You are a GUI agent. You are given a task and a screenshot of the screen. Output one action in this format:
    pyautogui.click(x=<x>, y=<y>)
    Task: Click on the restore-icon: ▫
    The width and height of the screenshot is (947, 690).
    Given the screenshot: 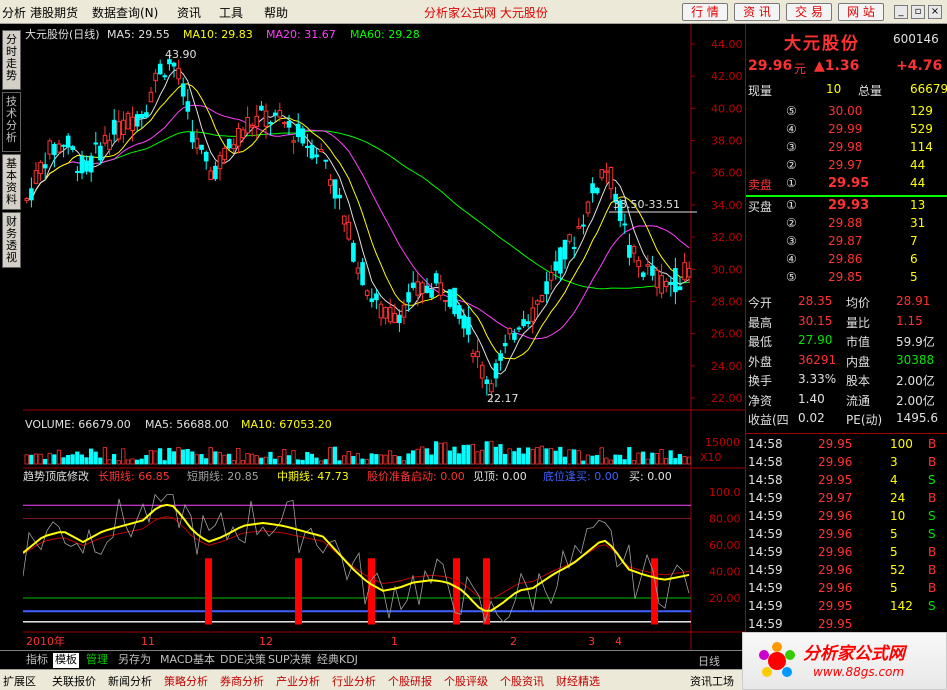 What is the action you would take?
    pyautogui.click(x=918, y=12)
    